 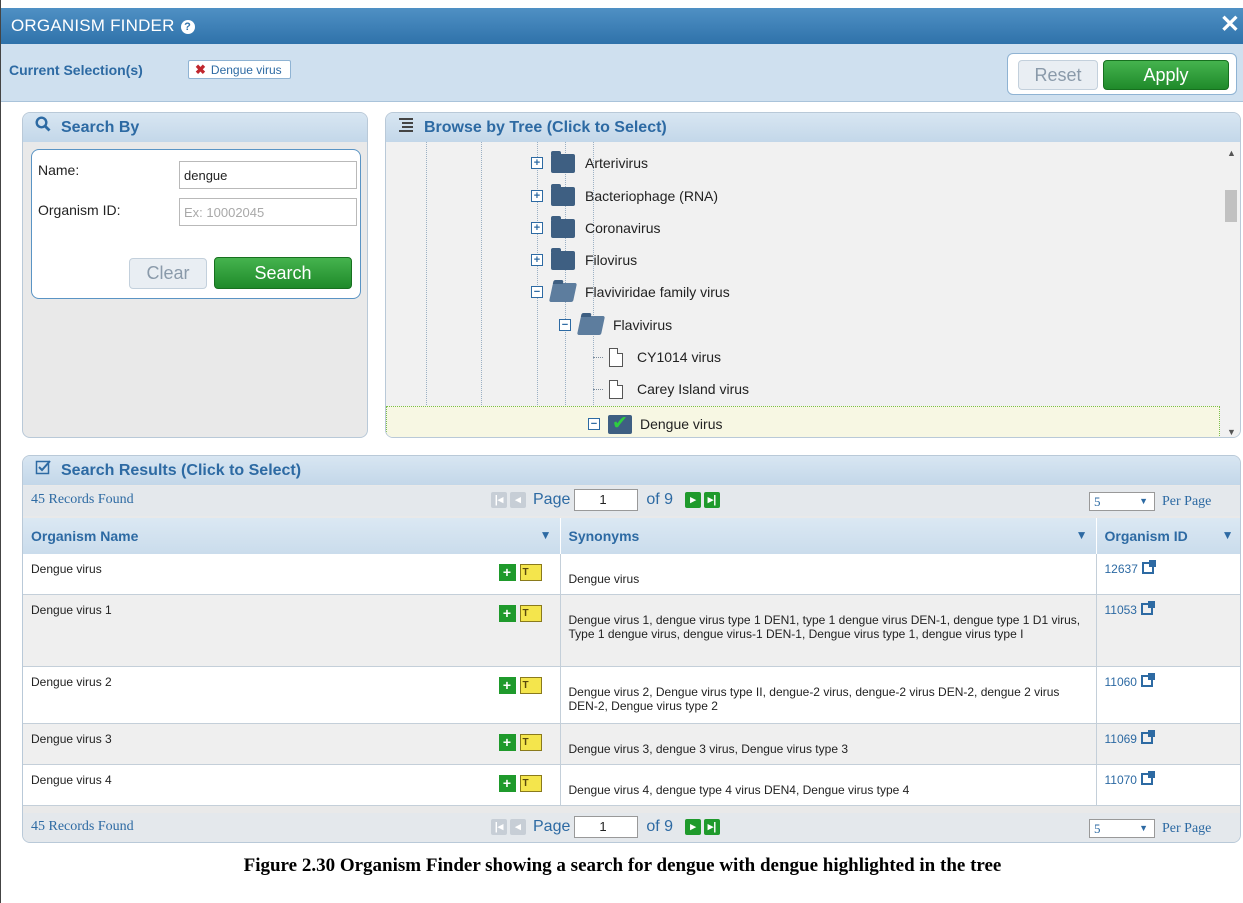 What do you see at coordinates (1121, 610) in the screenshot?
I see `organism-id-link: 11053` at bounding box center [1121, 610].